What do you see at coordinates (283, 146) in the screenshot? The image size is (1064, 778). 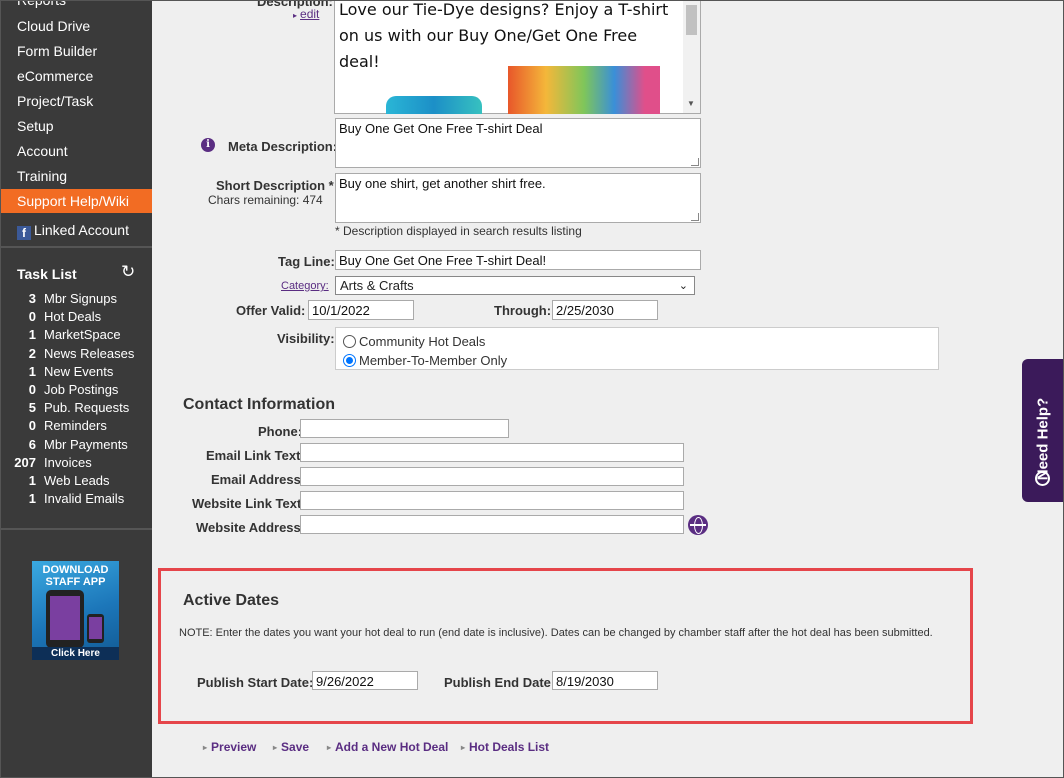 I see `meta-description-label: Meta Description:` at bounding box center [283, 146].